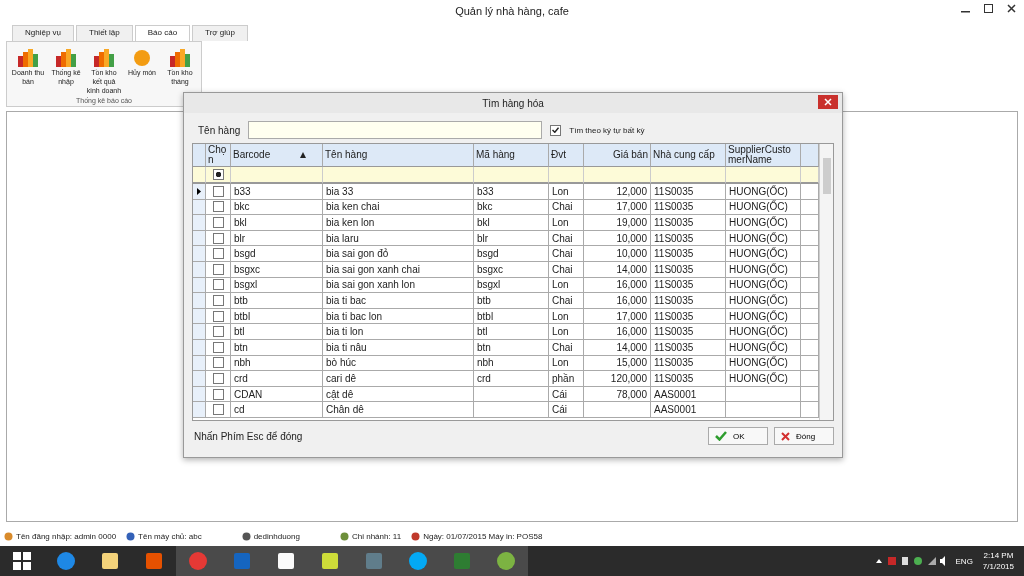  What do you see at coordinates (964, 561) in the screenshot?
I see `language-indicator: ENG` at bounding box center [964, 561].